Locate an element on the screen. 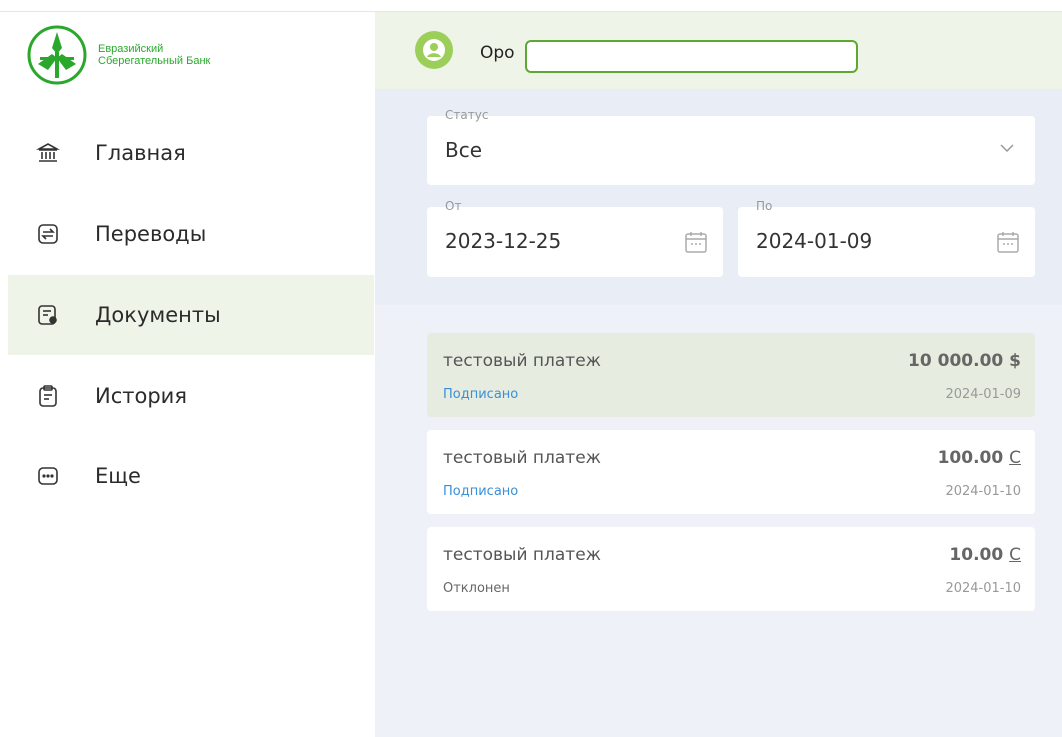 This screenshot has height=737, width=1062. payment-amount: 100.00 С is located at coordinates (979, 458).